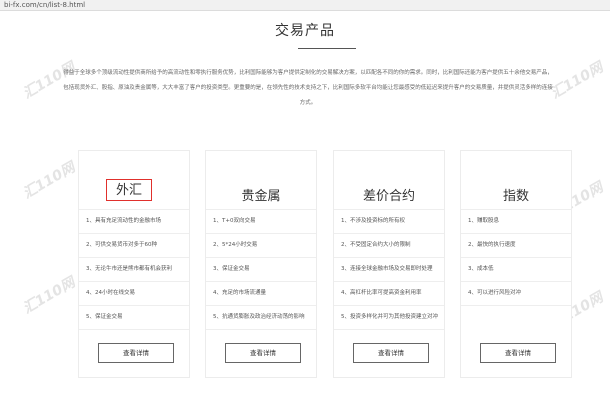 The image size is (610, 402). What do you see at coordinates (305, 31) in the screenshot?
I see `page-title: 交易产品` at bounding box center [305, 31].